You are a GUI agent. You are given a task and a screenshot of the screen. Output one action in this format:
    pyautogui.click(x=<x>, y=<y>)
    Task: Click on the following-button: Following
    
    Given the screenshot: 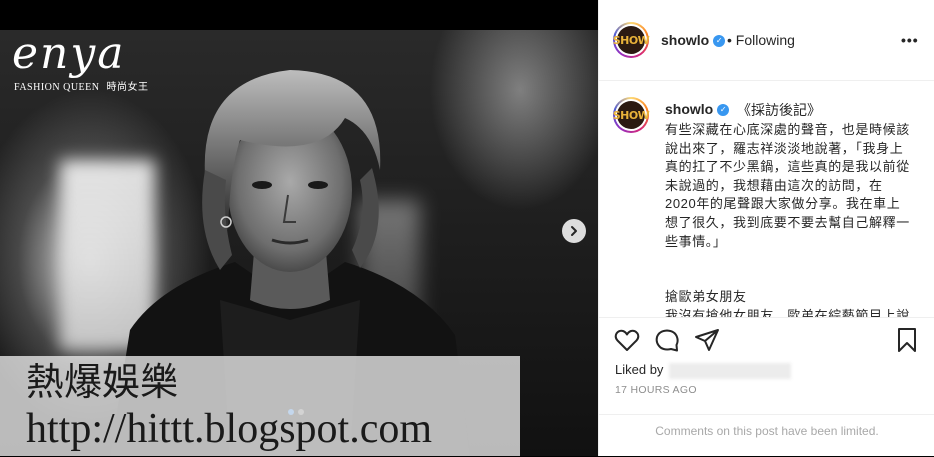 What is the action you would take?
    pyautogui.click(x=765, y=40)
    